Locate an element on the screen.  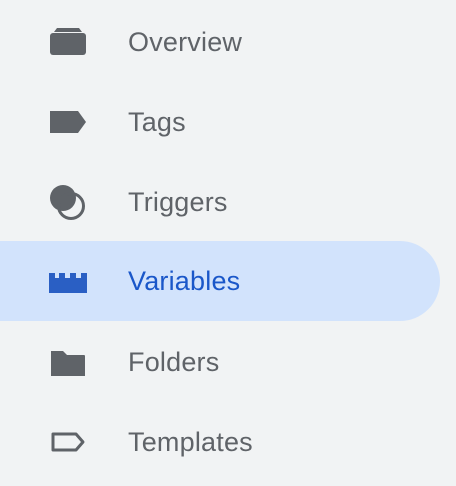
overview-icon is located at coordinates (68, 42).